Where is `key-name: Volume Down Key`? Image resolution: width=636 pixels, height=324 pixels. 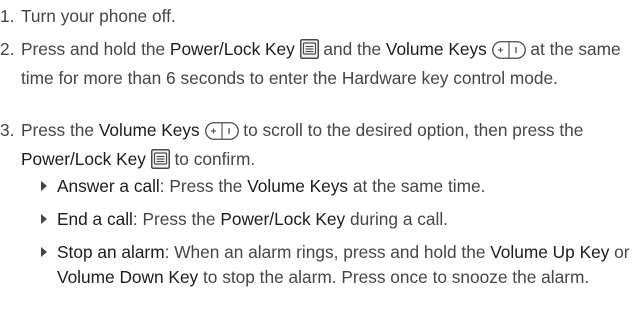 key-name: Volume Down Key is located at coordinates (128, 276).